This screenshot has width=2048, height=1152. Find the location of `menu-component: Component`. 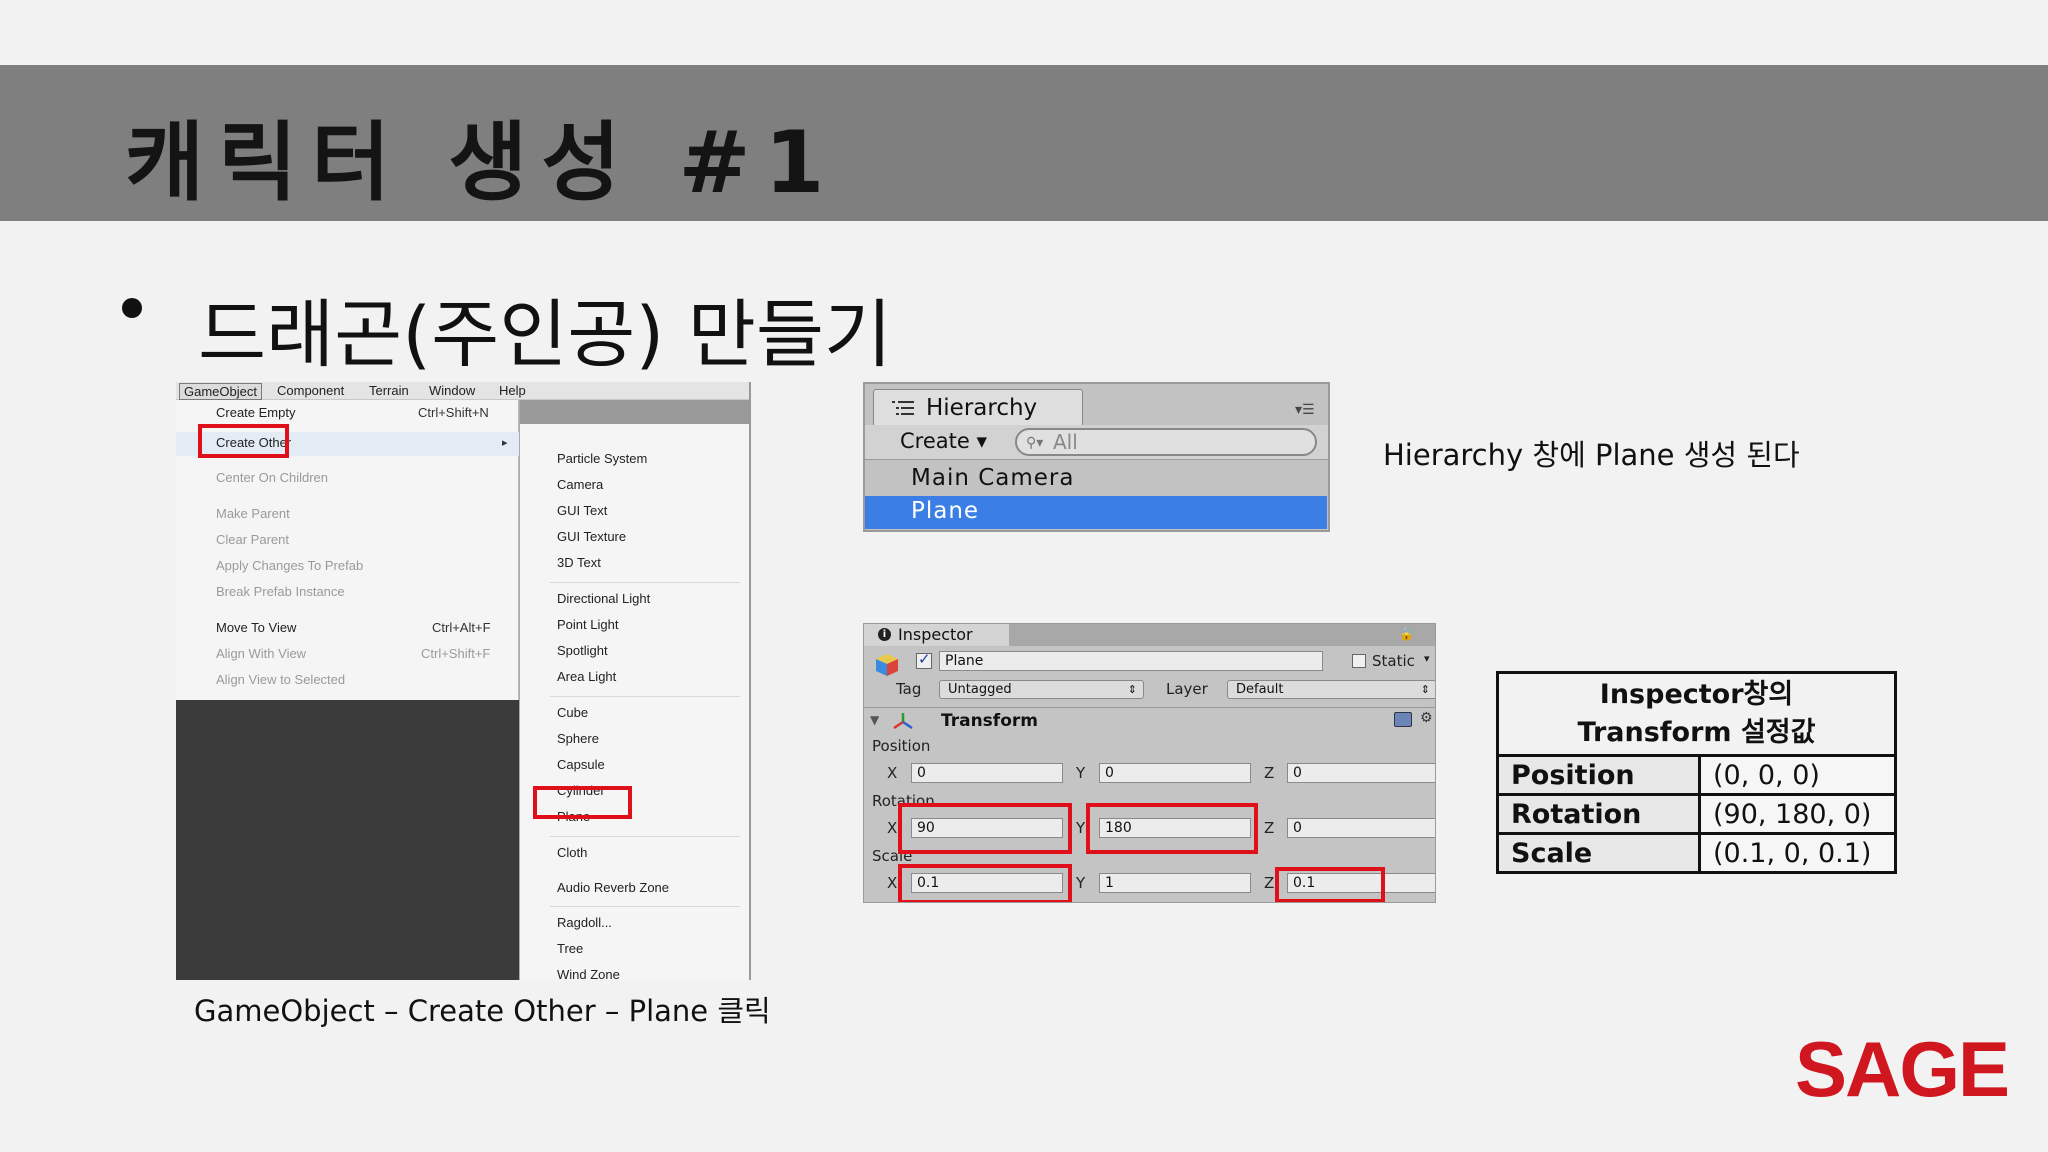

menu-component: Component is located at coordinates (310, 390).